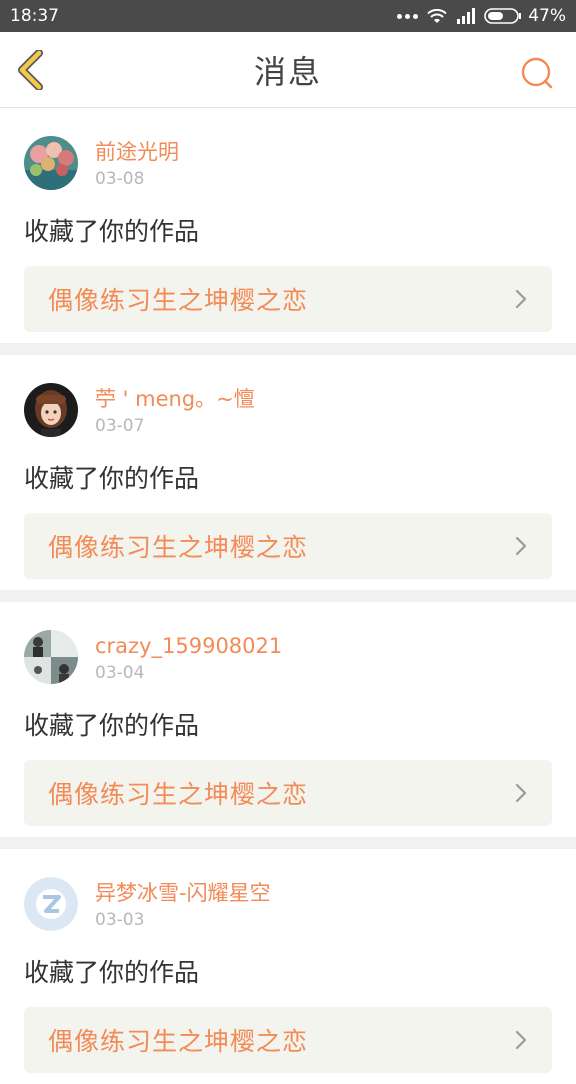 This screenshot has width=576, height=1084. Describe the element at coordinates (481, 16) in the screenshot. I see `status-icons: 47%` at that location.